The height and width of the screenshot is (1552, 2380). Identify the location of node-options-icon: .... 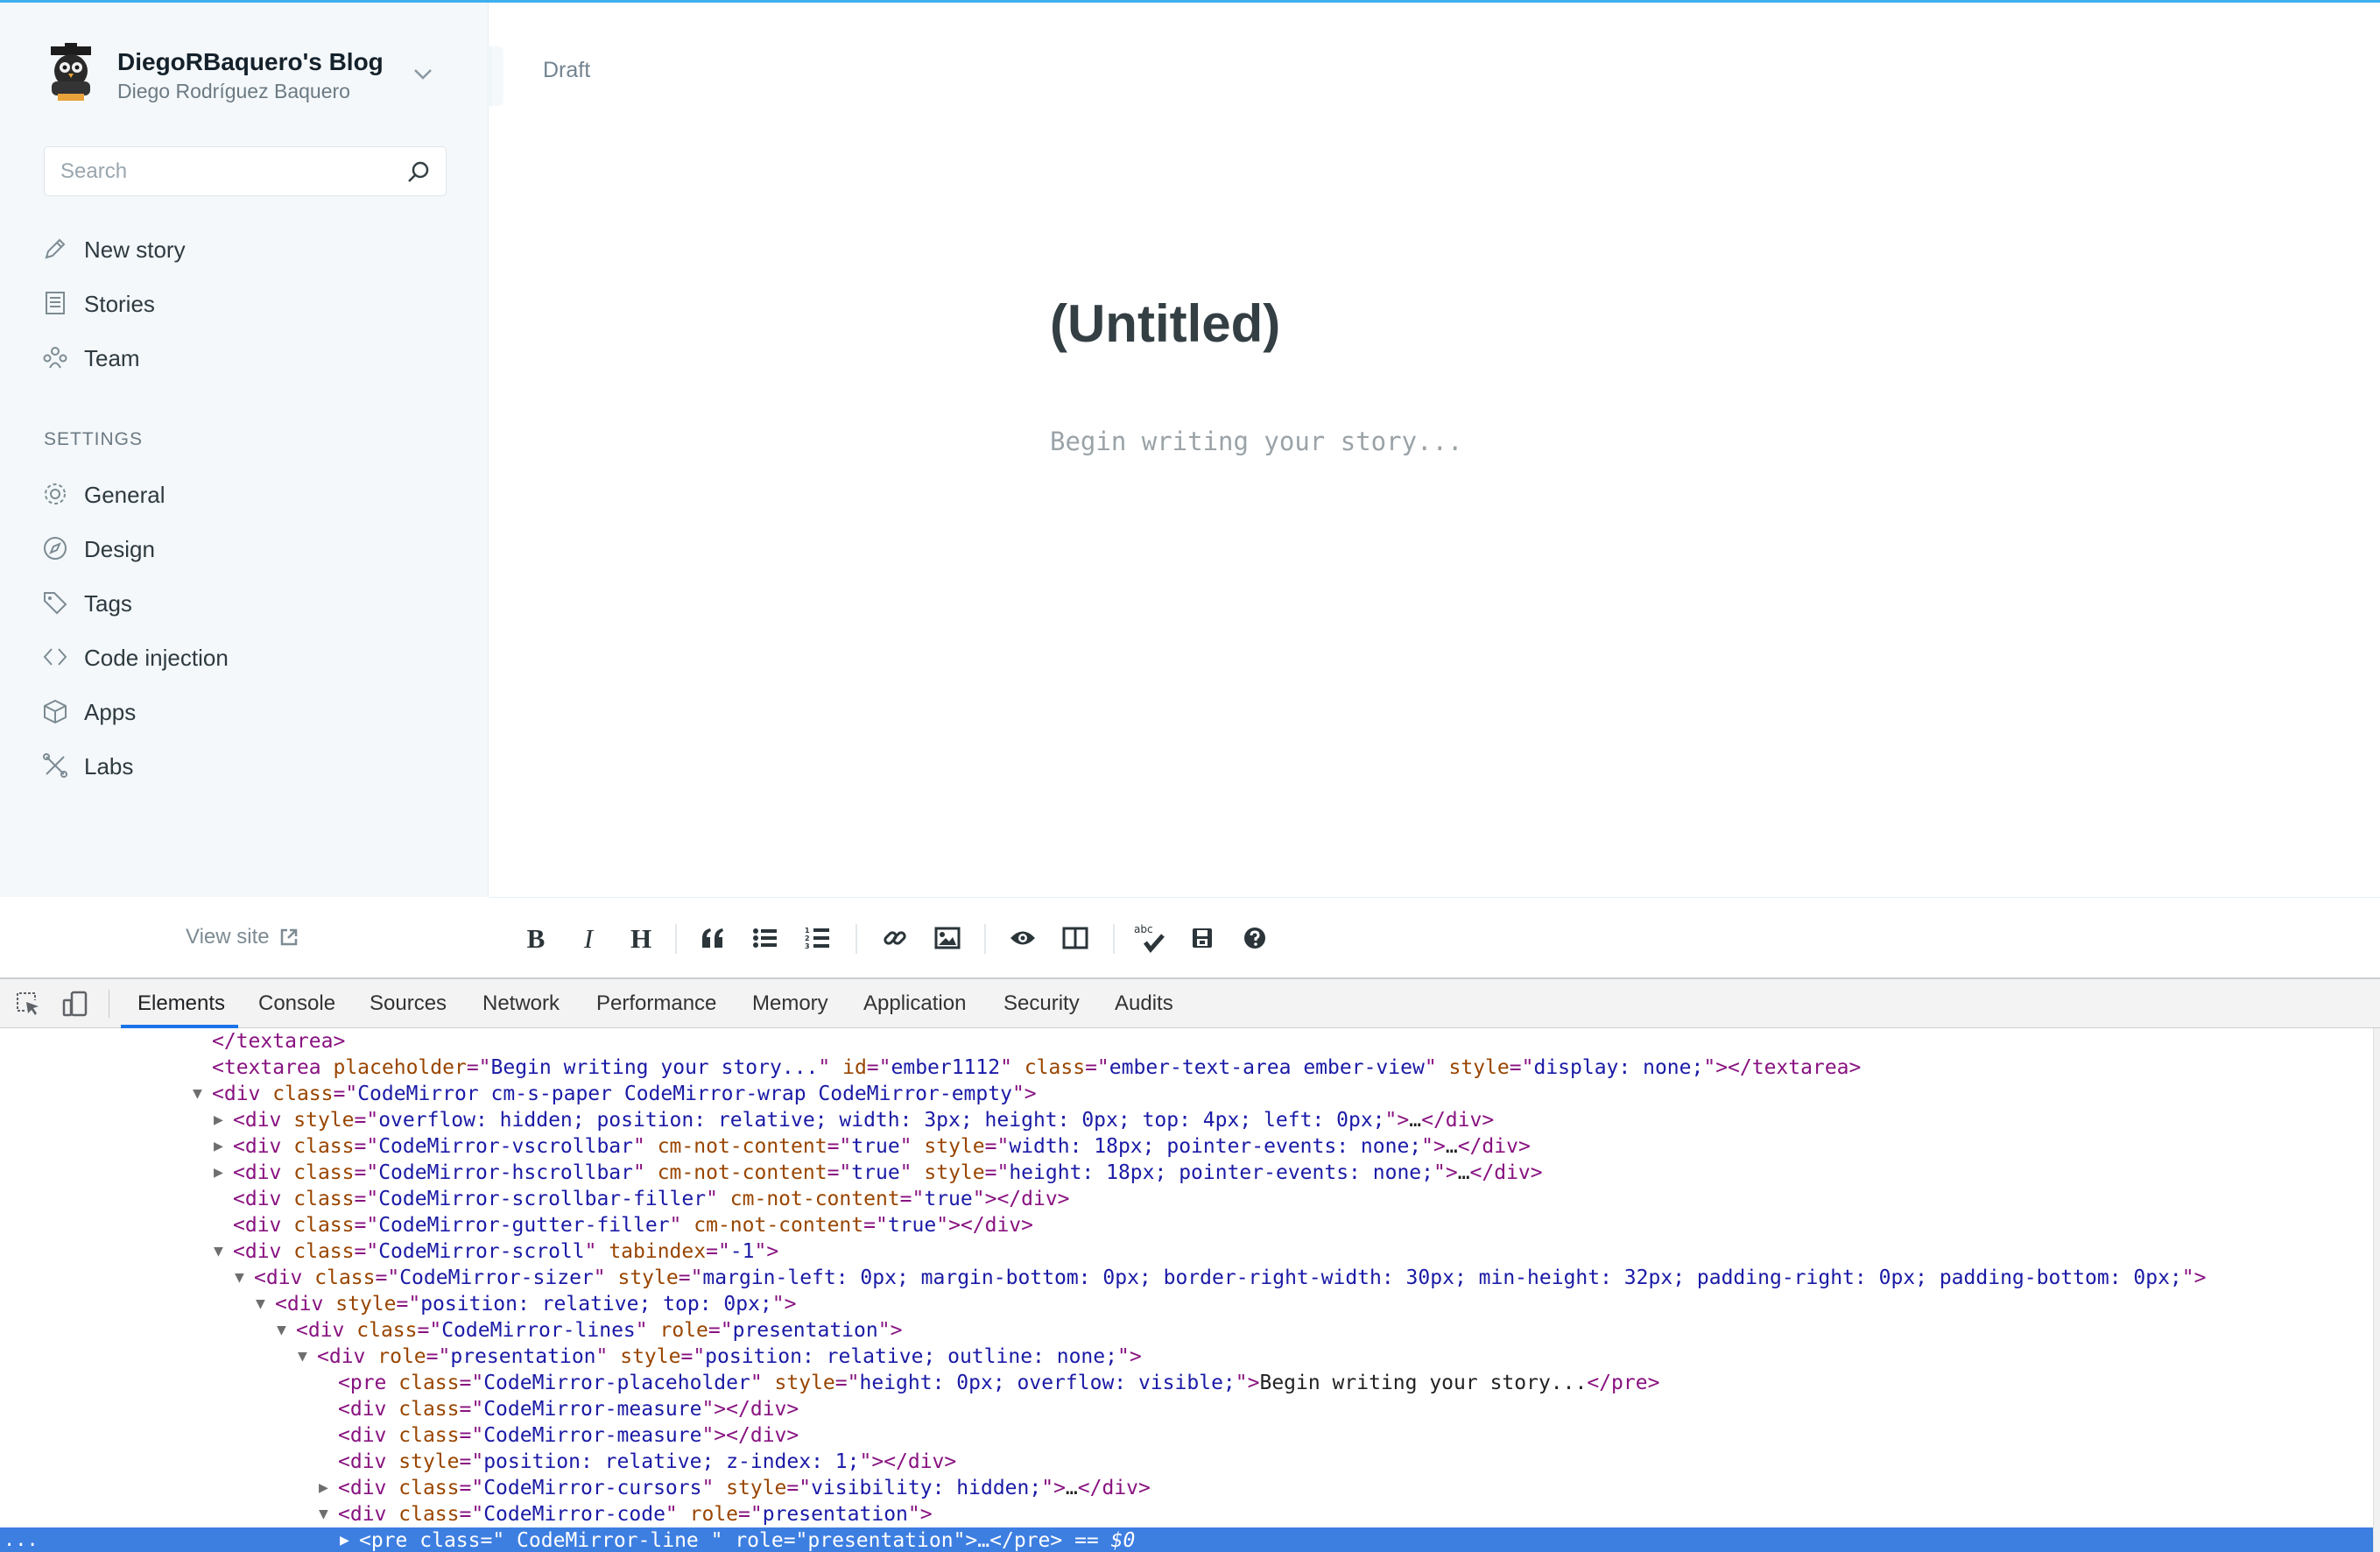
(21, 1539).